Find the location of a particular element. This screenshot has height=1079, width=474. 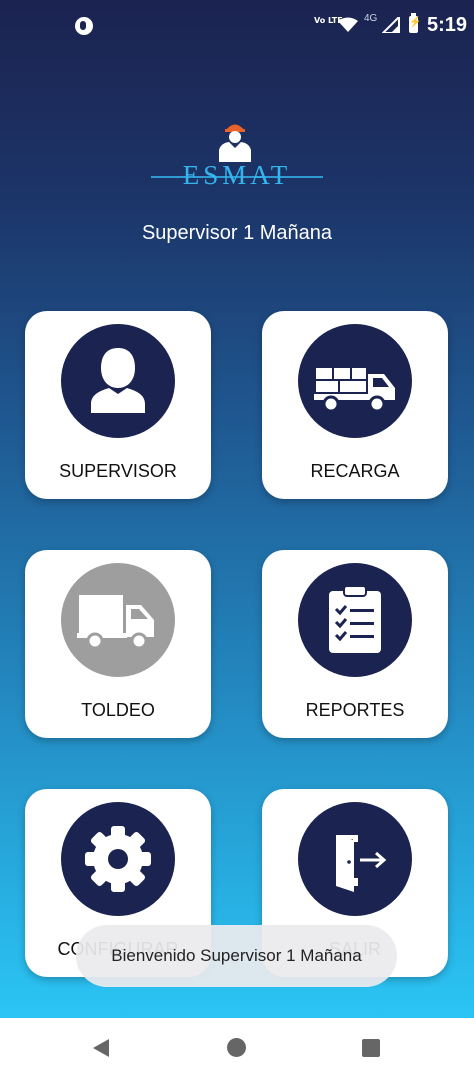

wifi-icon is located at coordinates (348, 24).